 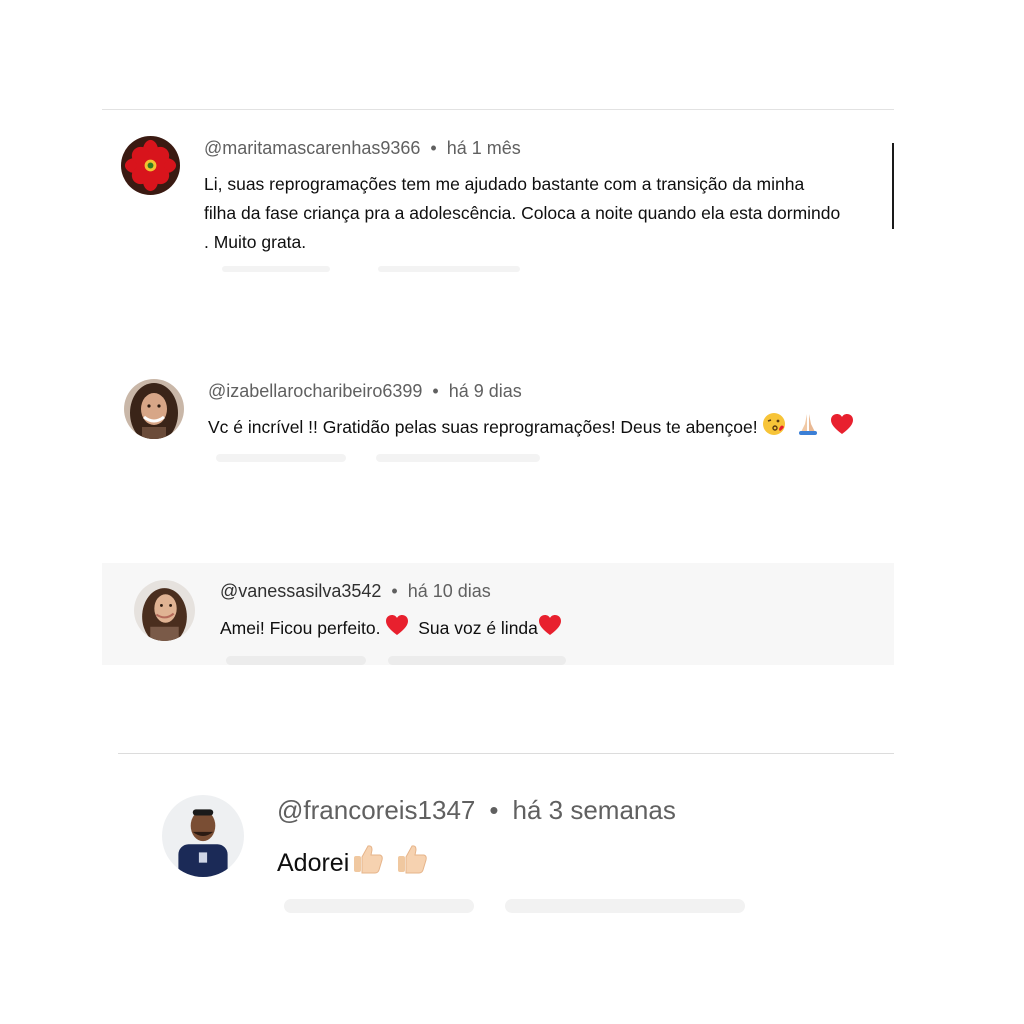 What do you see at coordinates (485, 391) in the screenshot?
I see `timestamp: há 9 dias` at bounding box center [485, 391].